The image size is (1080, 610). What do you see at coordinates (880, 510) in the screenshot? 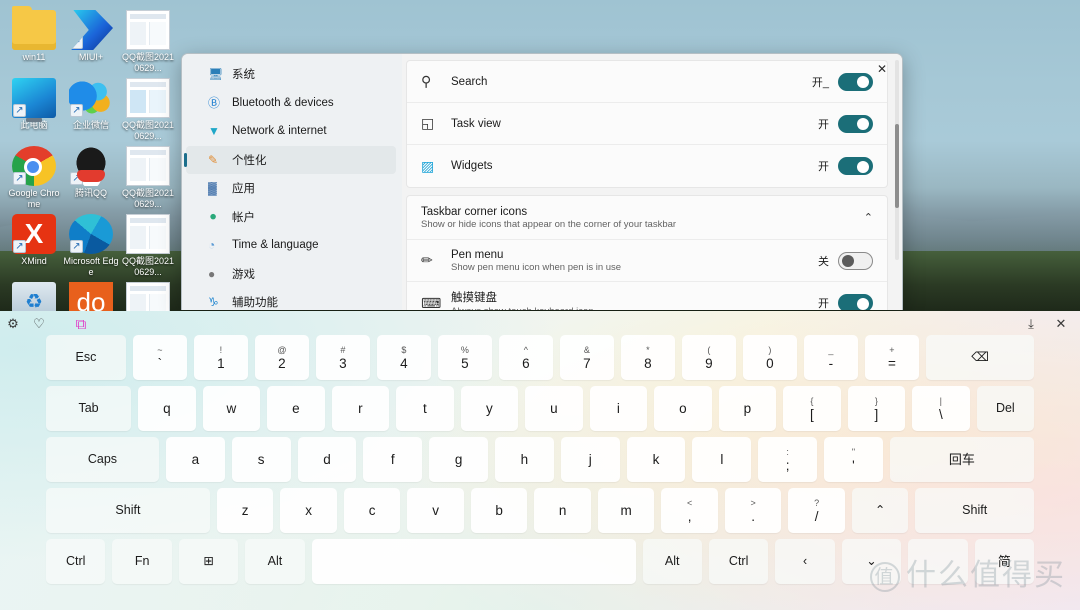
I see `key-arrow-up: ⌃` at bounding box center [880, 510].